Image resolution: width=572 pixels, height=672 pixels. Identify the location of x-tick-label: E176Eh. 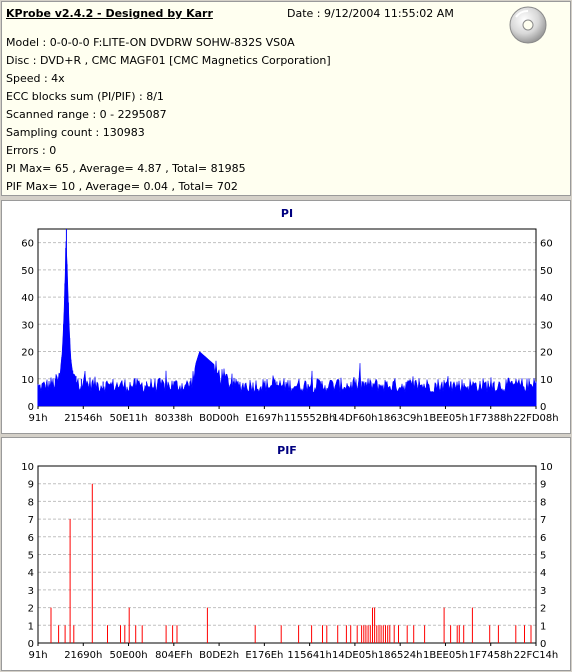
(264, 655).